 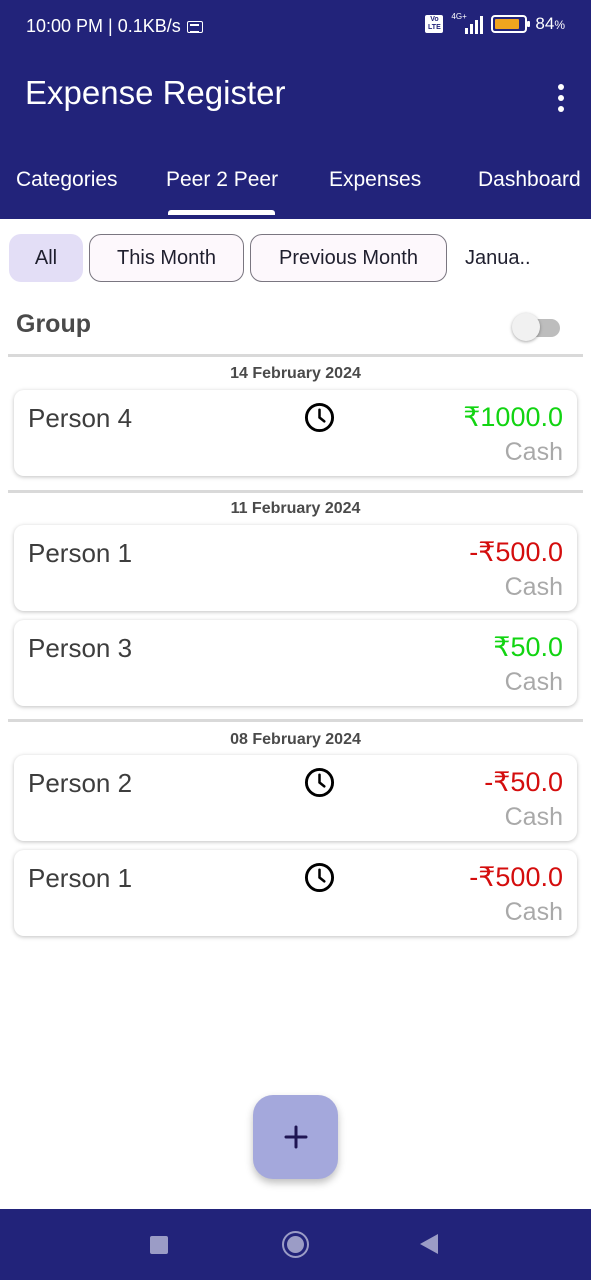 I want to click on tab-indicator, so click(x=221, y=212).